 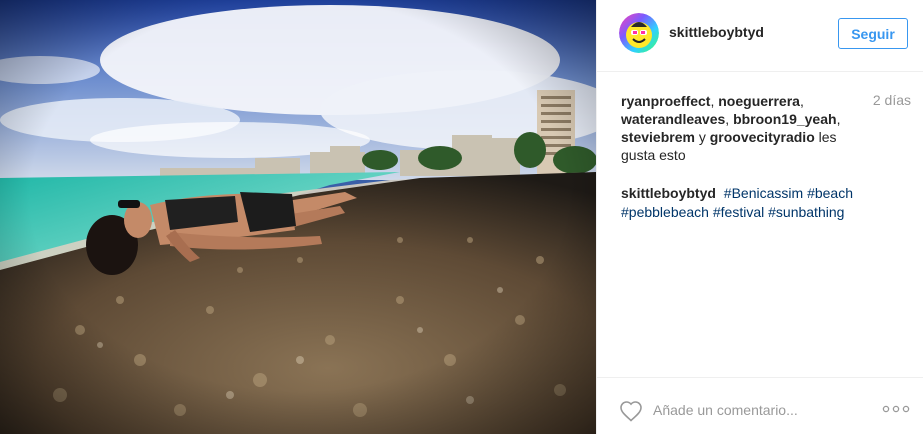 I want to click on user-avatar, so click(x=639, y=33).